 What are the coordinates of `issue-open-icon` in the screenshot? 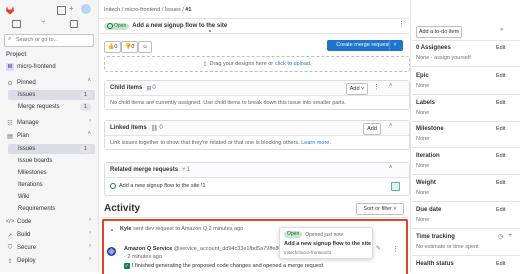 It's located at (110, 26).